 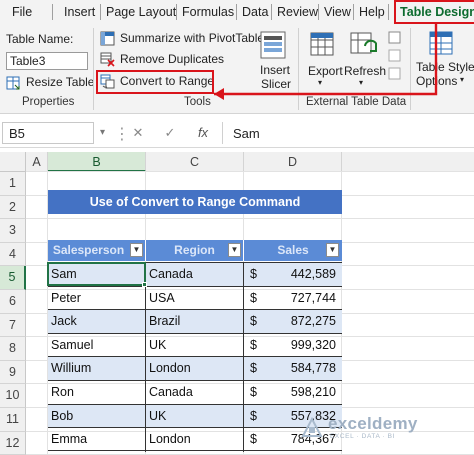 I want to click on table-row: Jack Brazil $872,275, so click(x=195, y=321).